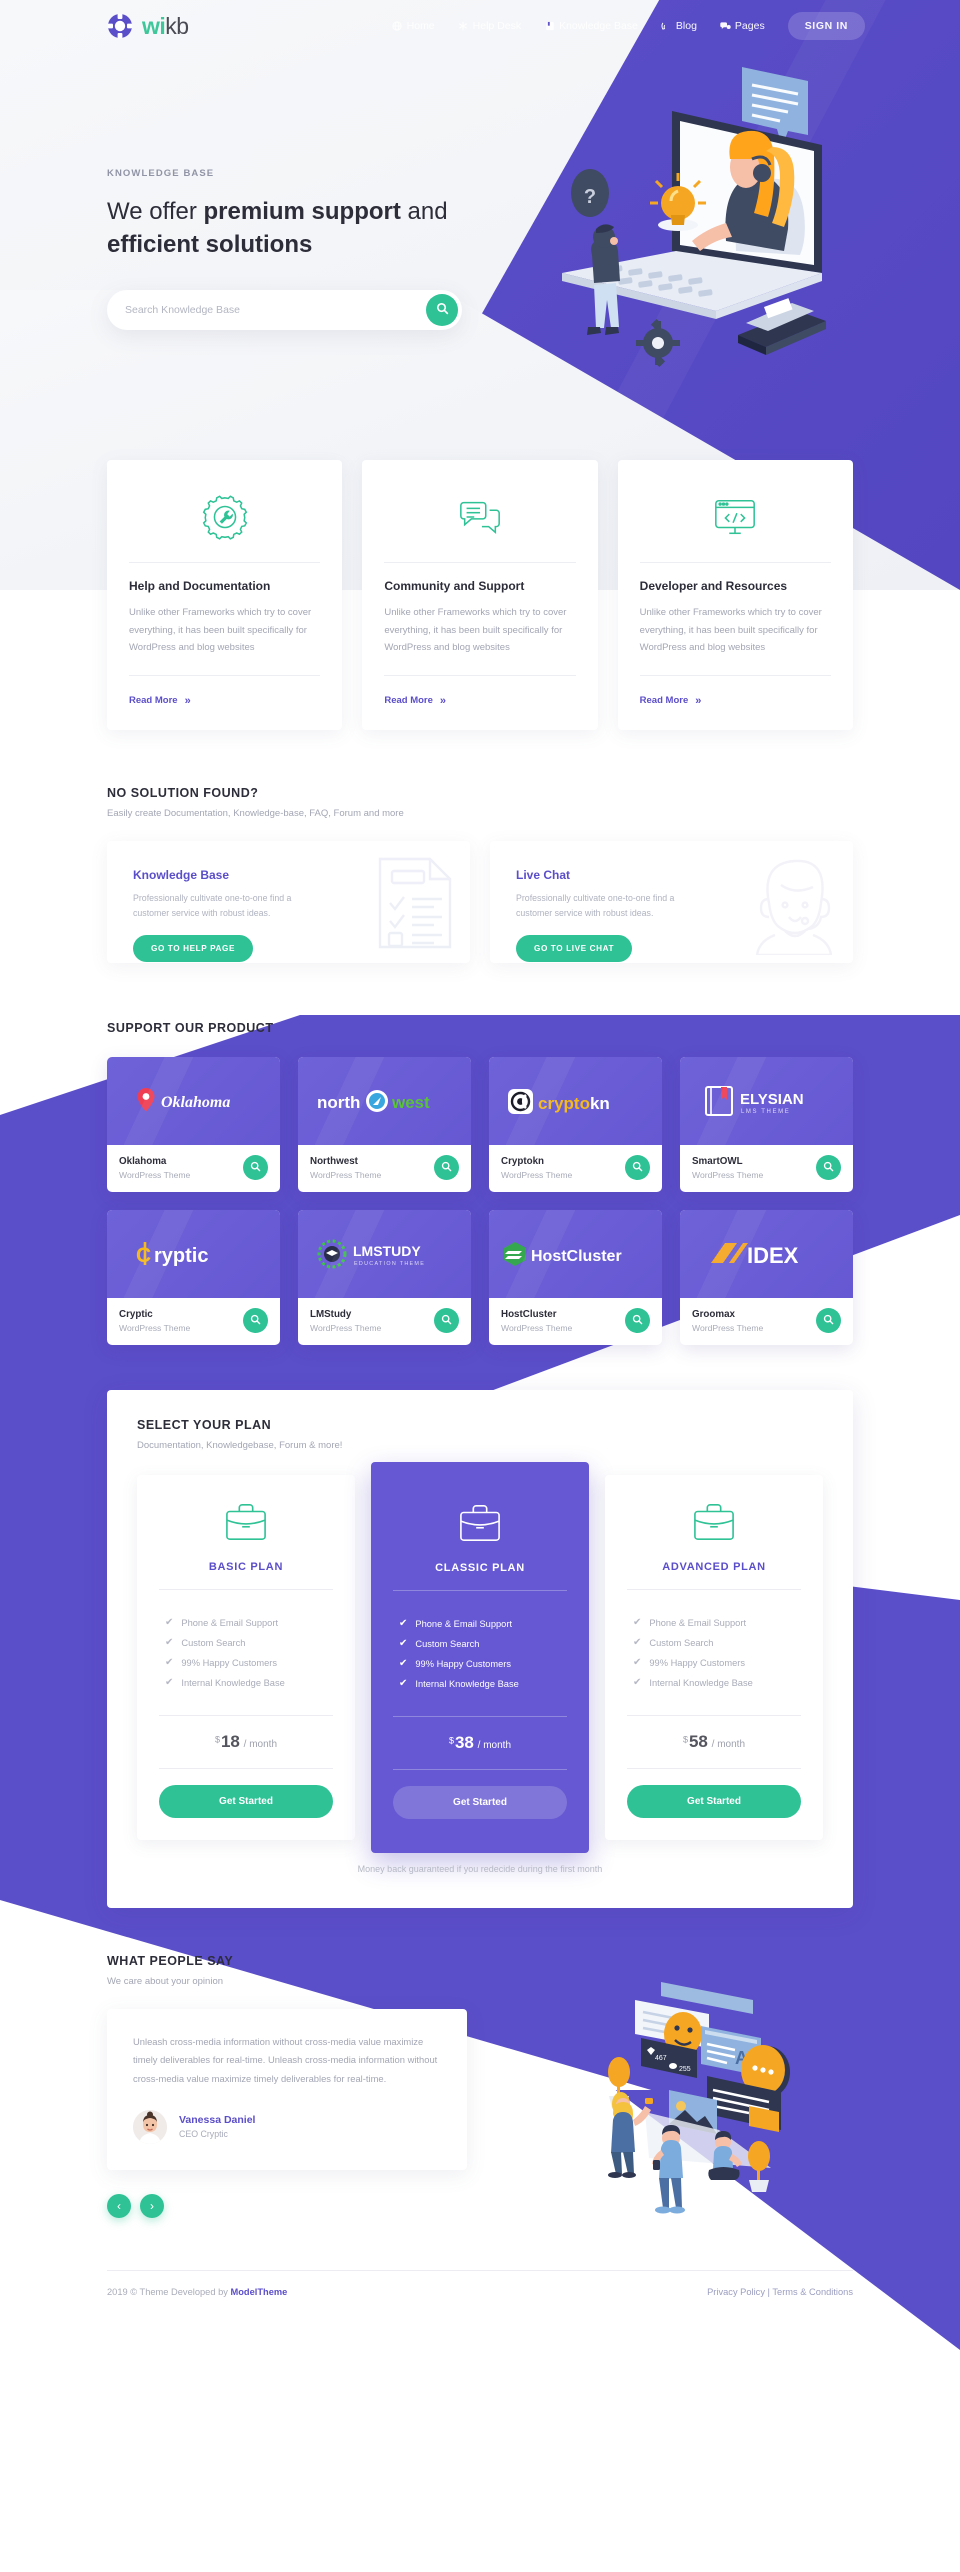 The height and width of the screenshot is (2572, 960). What do you see at coordinates (480, 1623) in the screenshot?
I see `plan-feature: ✔ Phone & Email Support` at bounding box center [480, 1623].